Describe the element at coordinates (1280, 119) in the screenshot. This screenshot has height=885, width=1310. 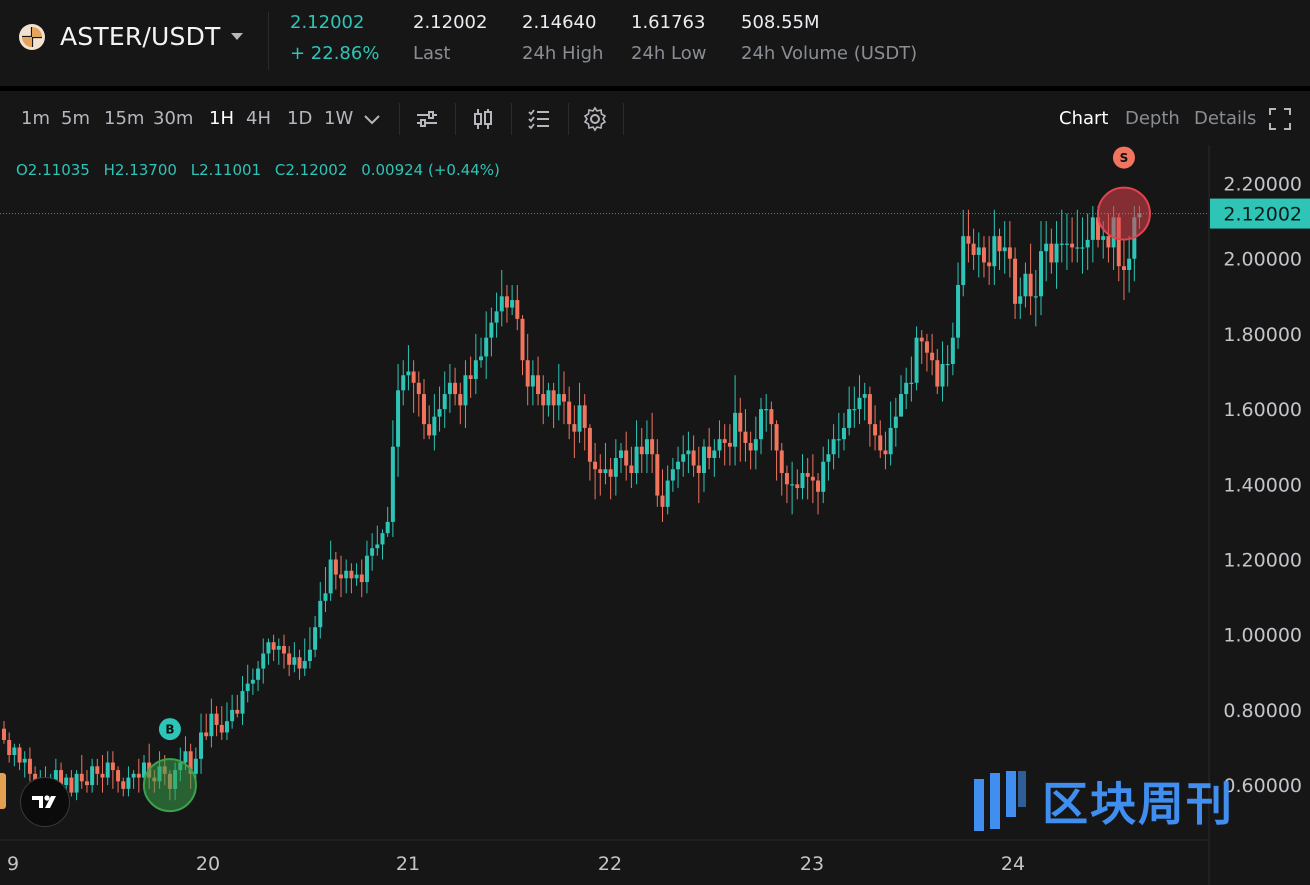
I see `fullscreen-icon` at that location.